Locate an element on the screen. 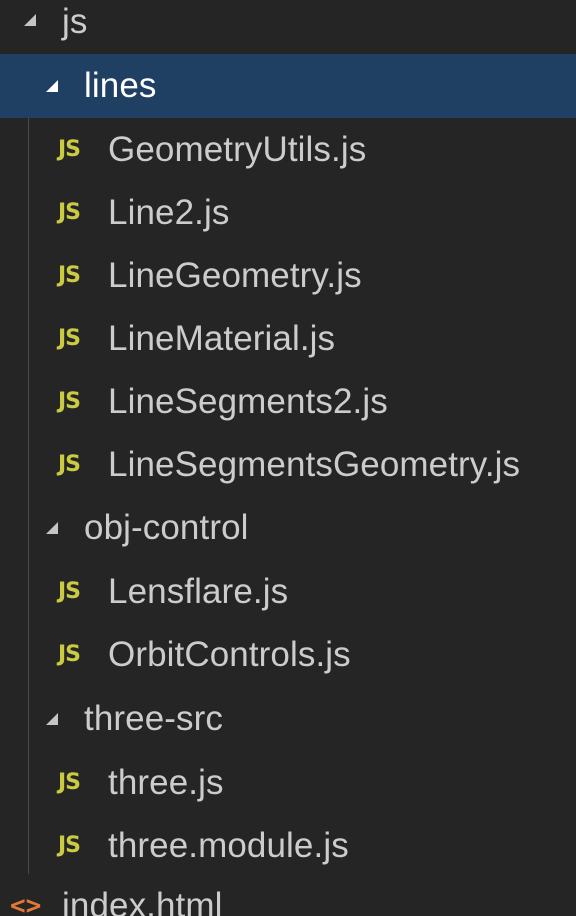 This screenshot has height=916, width=576. folder-row-lines: lines is located at coordinates (288, 86).